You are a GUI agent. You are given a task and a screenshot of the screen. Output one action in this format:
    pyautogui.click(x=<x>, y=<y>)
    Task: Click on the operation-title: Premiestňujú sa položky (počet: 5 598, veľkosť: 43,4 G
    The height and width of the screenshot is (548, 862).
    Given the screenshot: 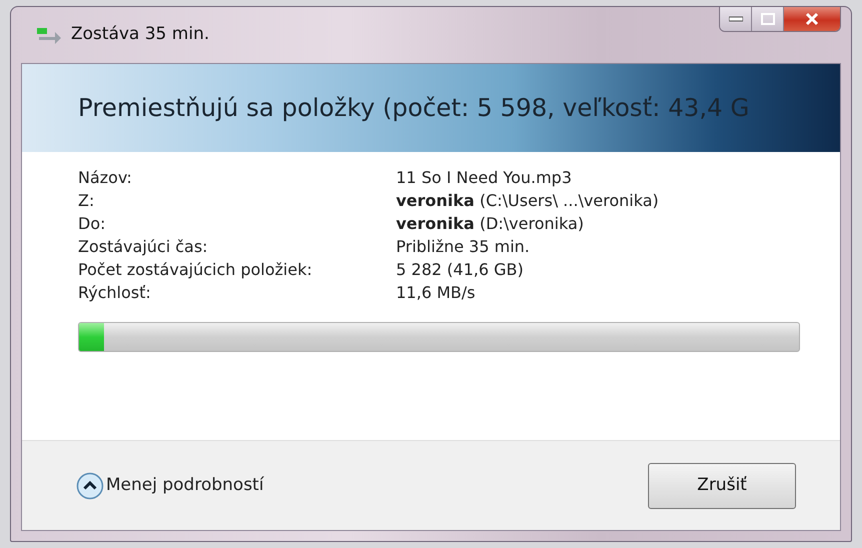 What is the action you would take?
    pyautogui.click(x=414, y=108)
    